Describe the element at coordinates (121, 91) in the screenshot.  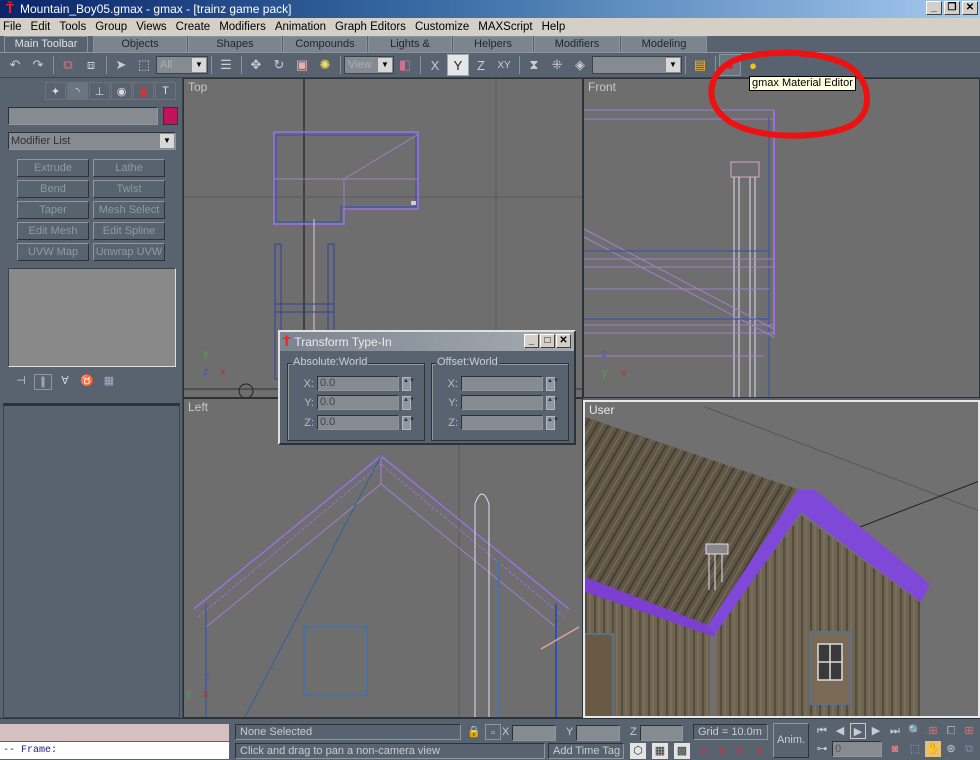
I see `motion-tab-icon: ◉` at that location.